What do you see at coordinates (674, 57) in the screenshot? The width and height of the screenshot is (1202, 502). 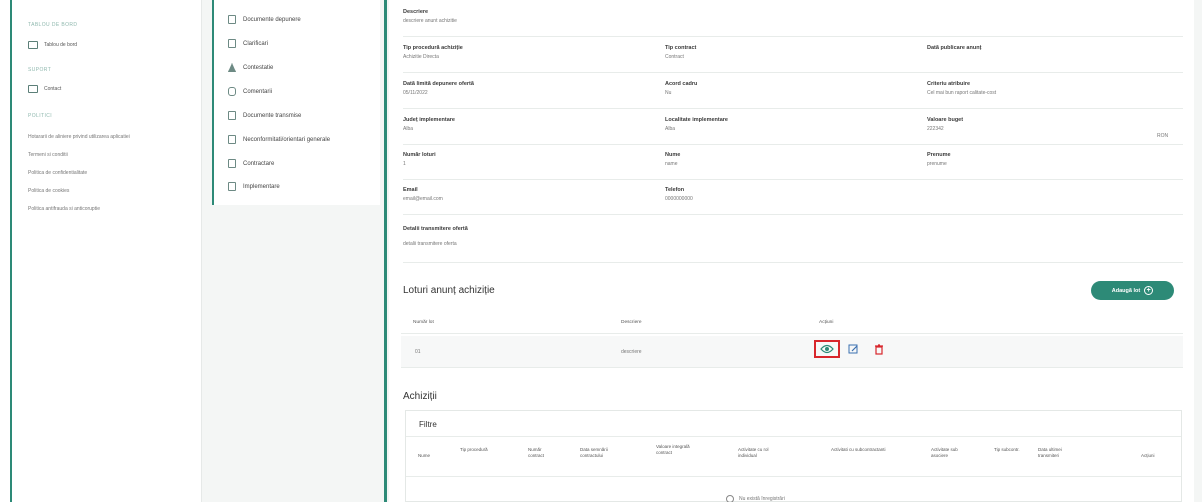 I see `field-value: Contract` at bounding box center [674, 57].